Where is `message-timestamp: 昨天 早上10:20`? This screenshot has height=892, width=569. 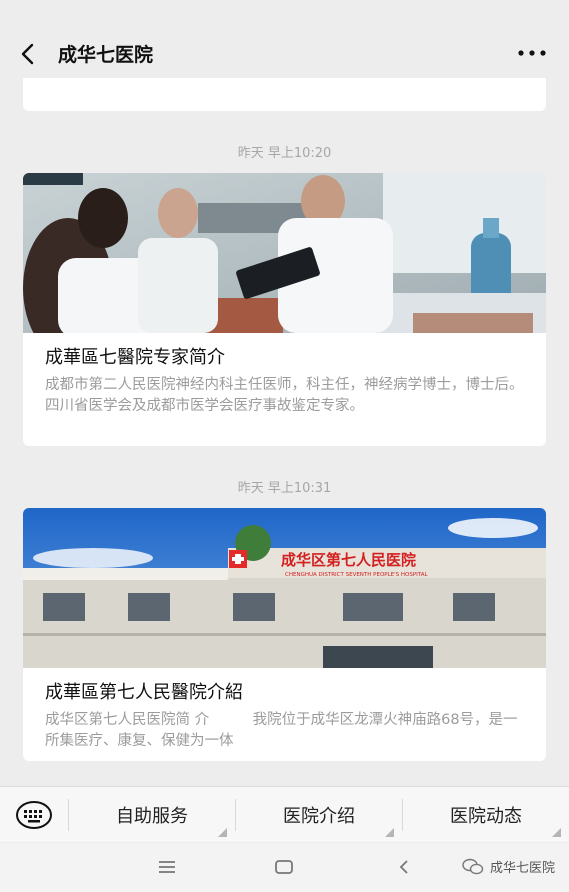
message-timestamp: 昨天 早上10:20 is located at coordinates (284, 153).